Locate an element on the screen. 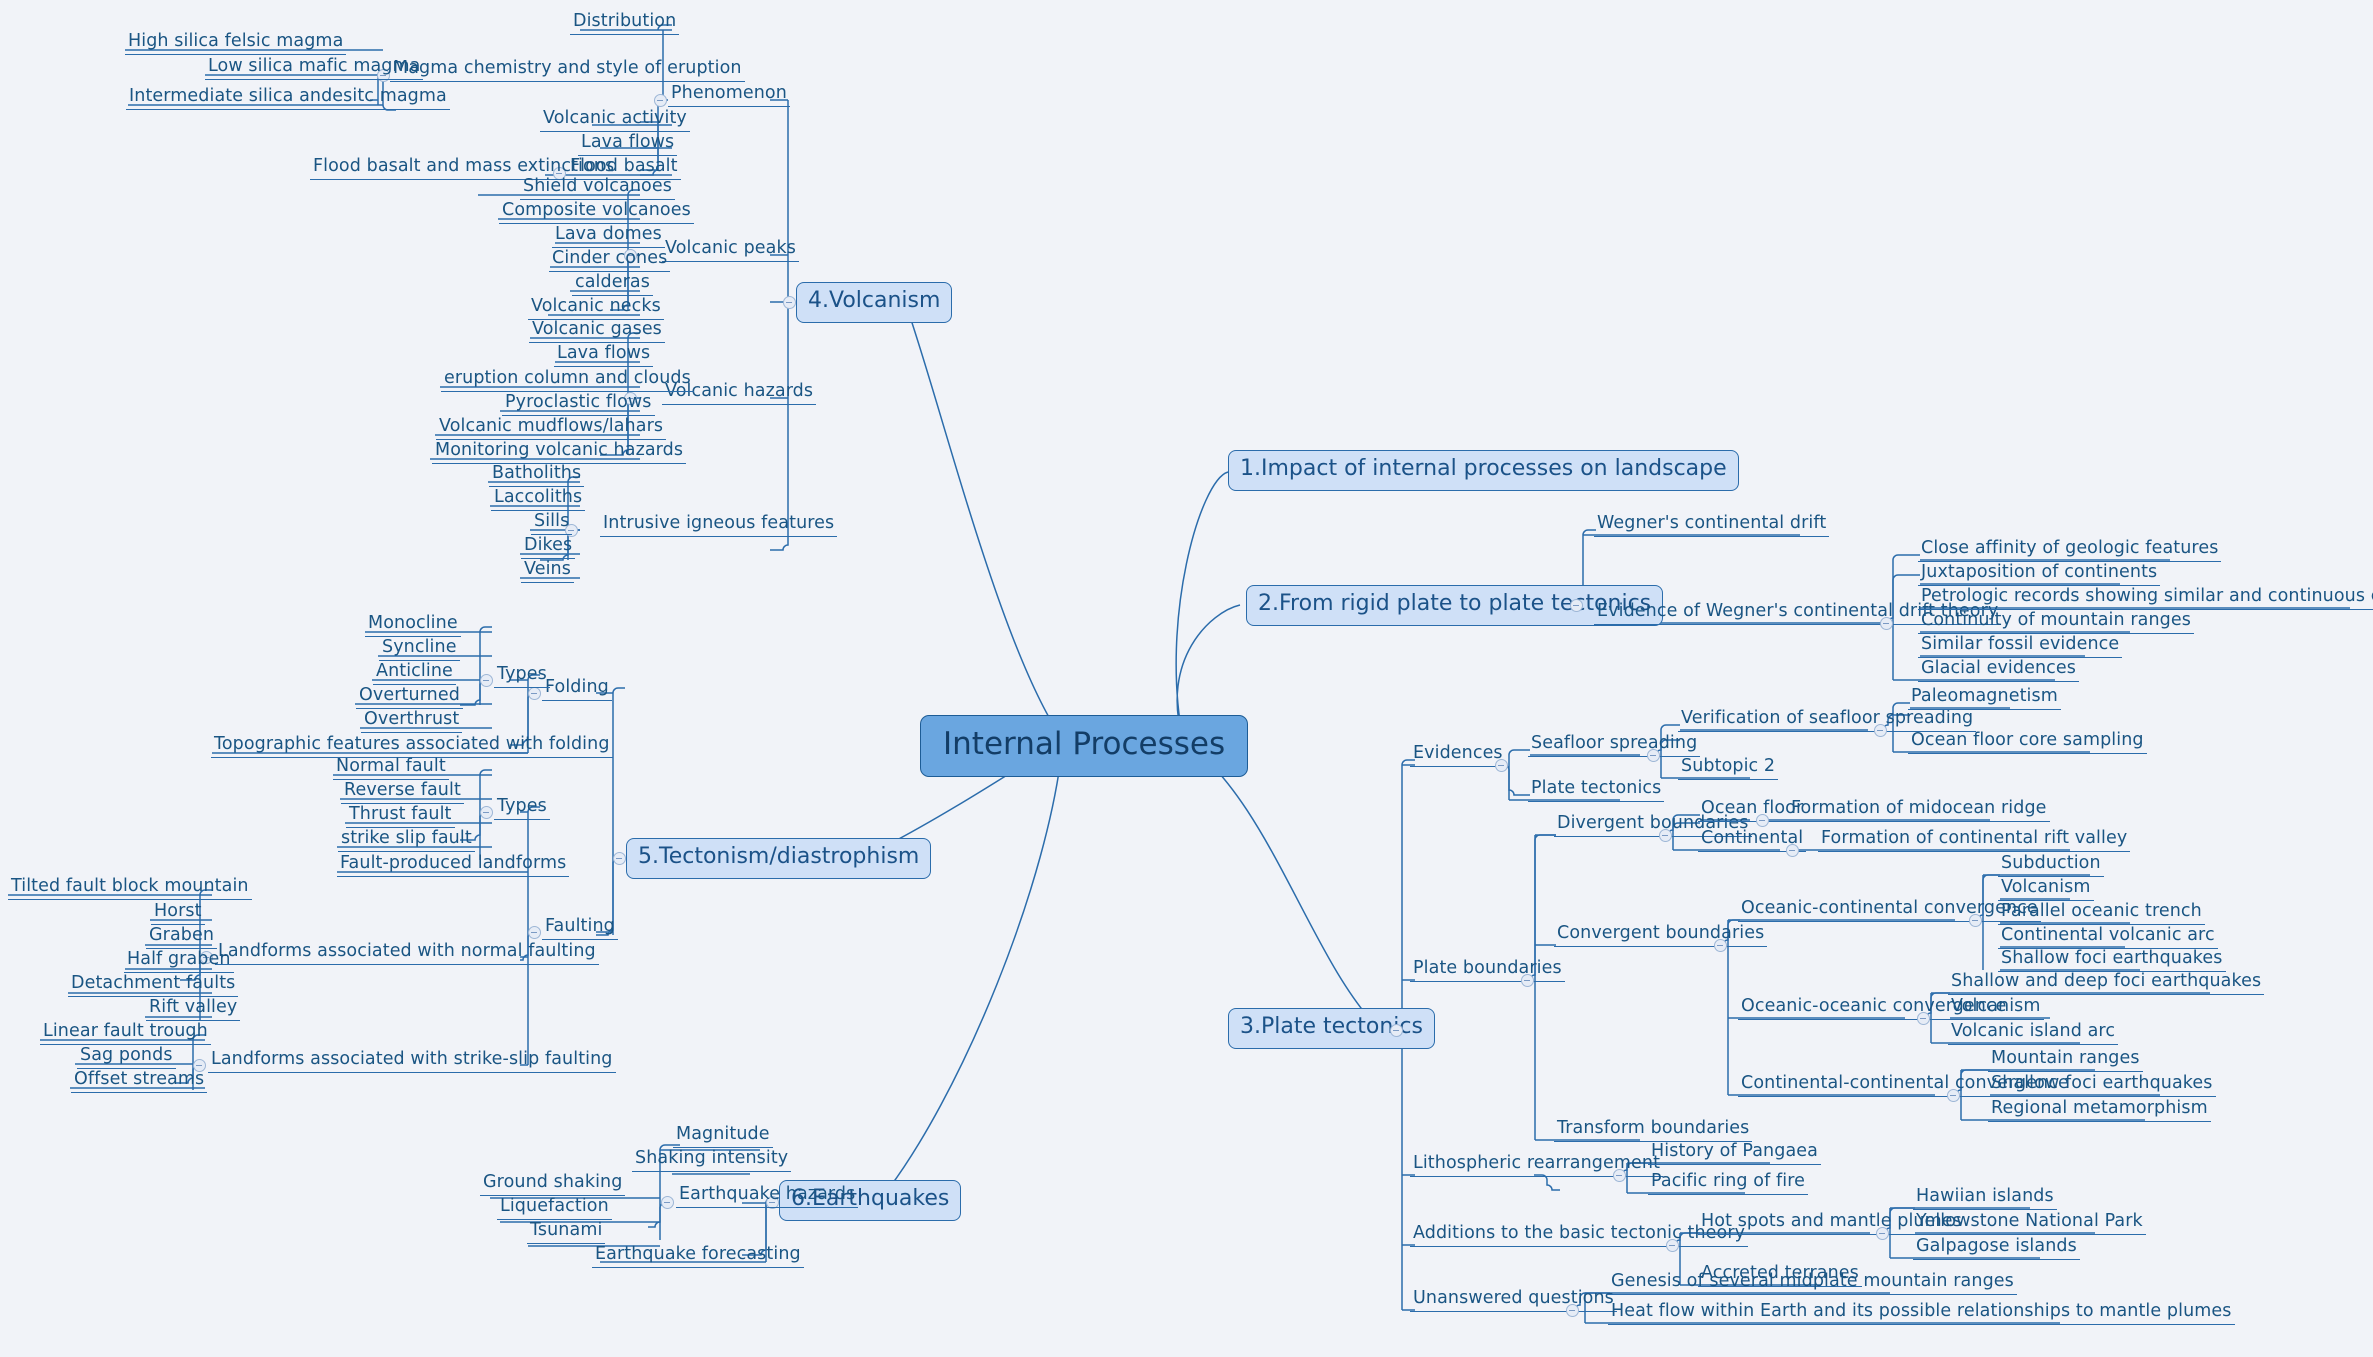  node-evidence-item-3: Continuity of mountain ranges is located at coordinates (2056, 622).